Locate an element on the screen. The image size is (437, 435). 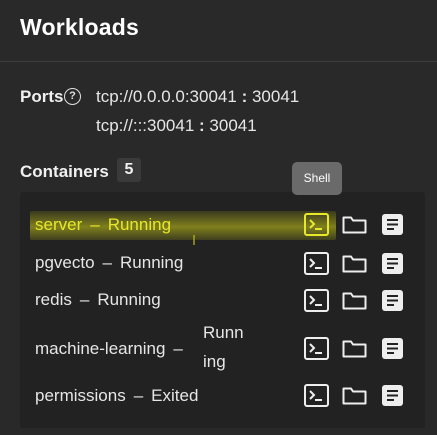
container-row-permissions: permissions – Exited is located at coordinates (116, 396).